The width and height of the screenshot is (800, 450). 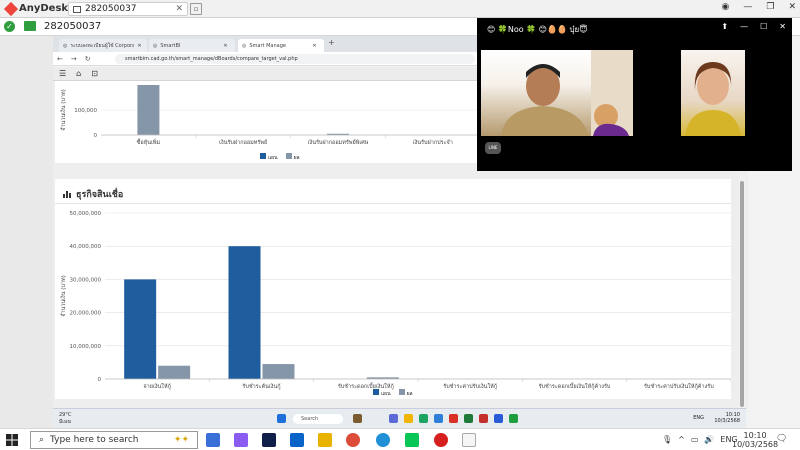 I want to click on taskbar-search: ⌕ Type here to search ✦✦, so click(x=114, y=440).